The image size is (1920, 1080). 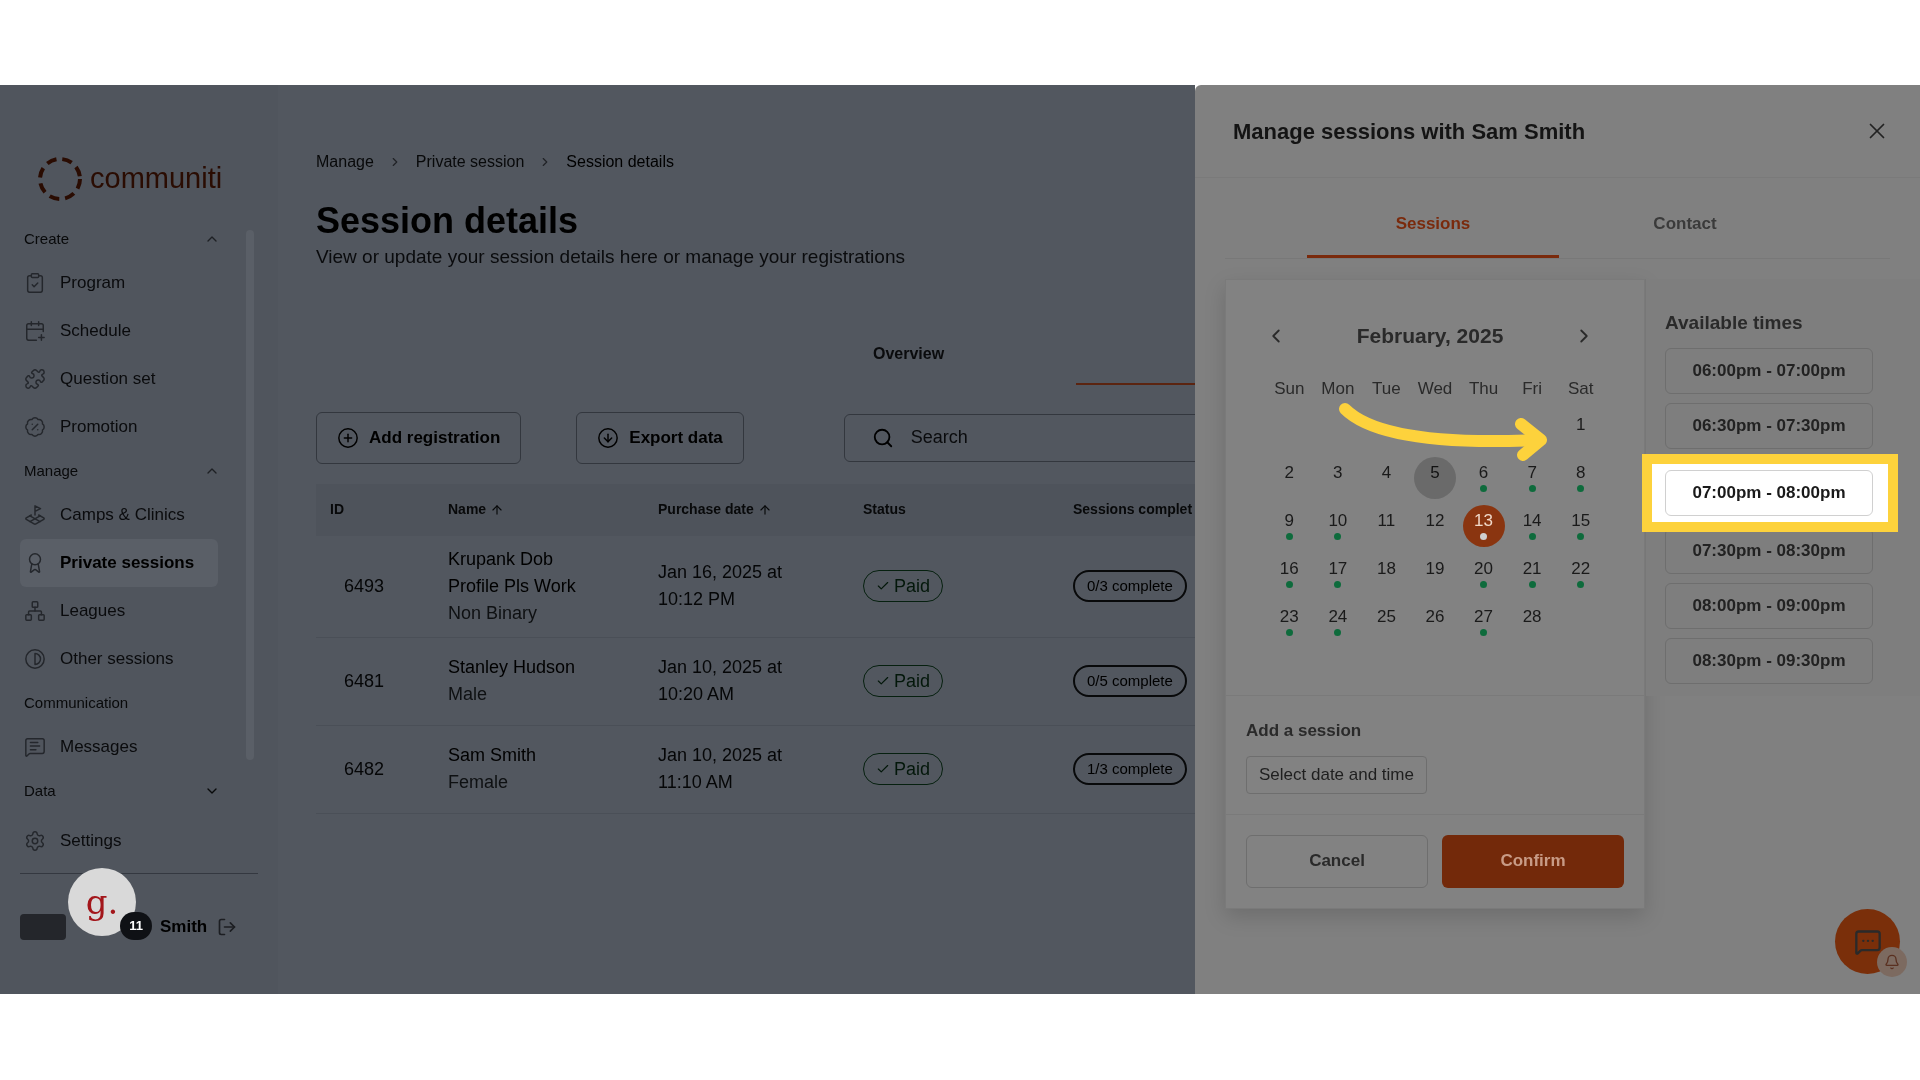 What do you see at coordinates (1386, 525) in the screenshot?
I see `calendar-day: 11` at bounding box center [1386, 525].